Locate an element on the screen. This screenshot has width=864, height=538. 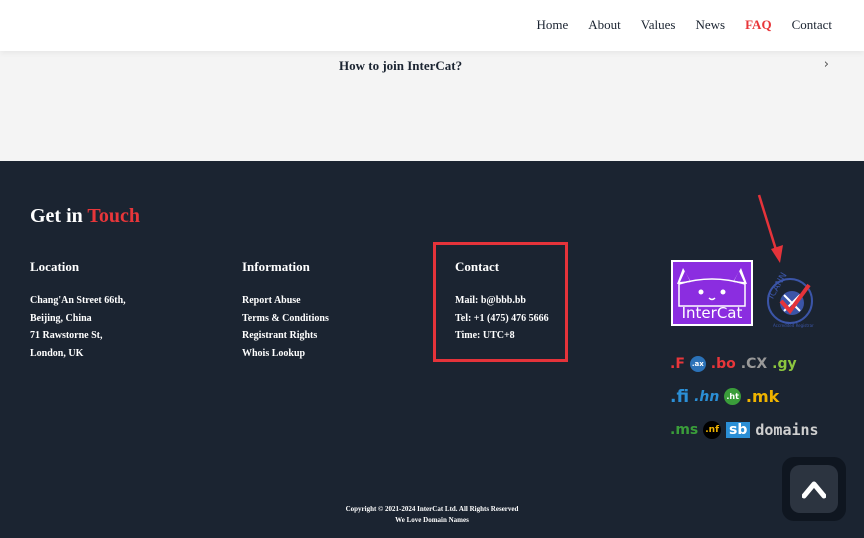
tld-logo: .ax is located at coordinates (697, 363).